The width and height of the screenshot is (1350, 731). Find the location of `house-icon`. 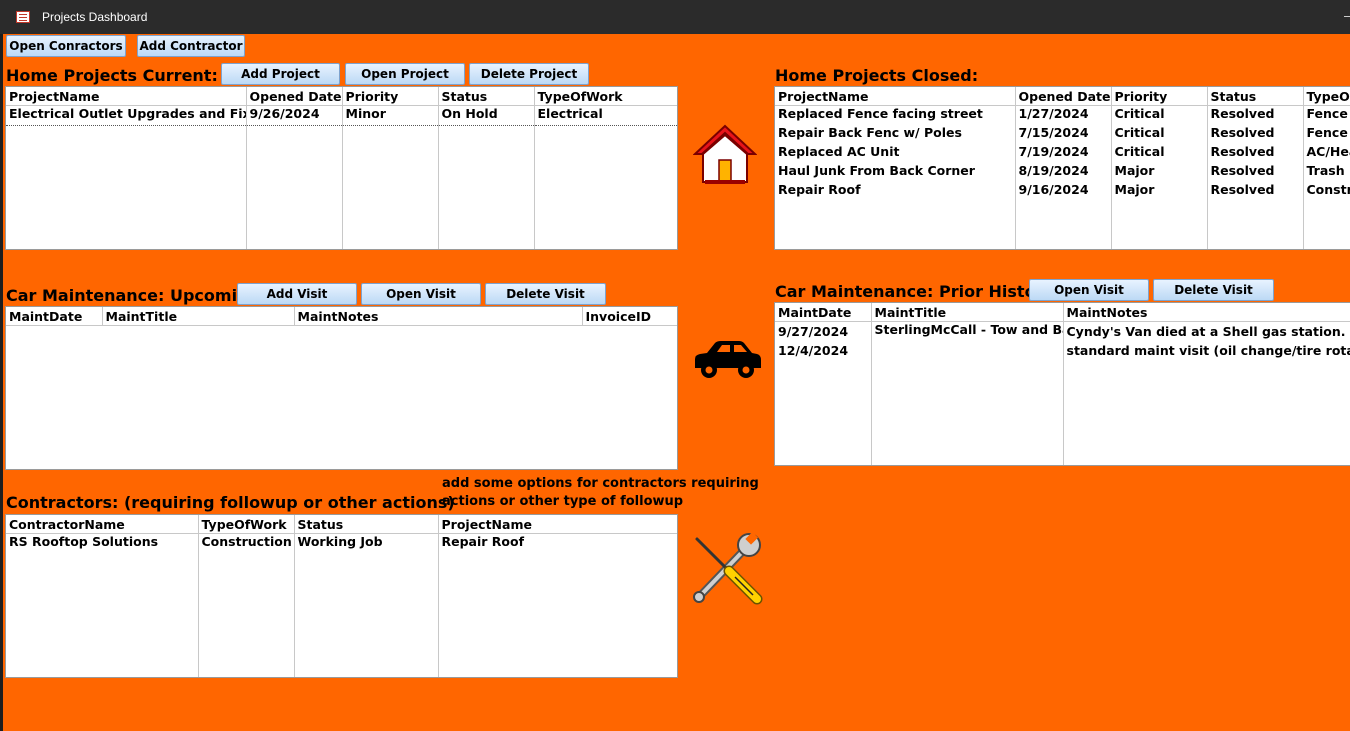

house-icon is located at coordinates (725, 154).